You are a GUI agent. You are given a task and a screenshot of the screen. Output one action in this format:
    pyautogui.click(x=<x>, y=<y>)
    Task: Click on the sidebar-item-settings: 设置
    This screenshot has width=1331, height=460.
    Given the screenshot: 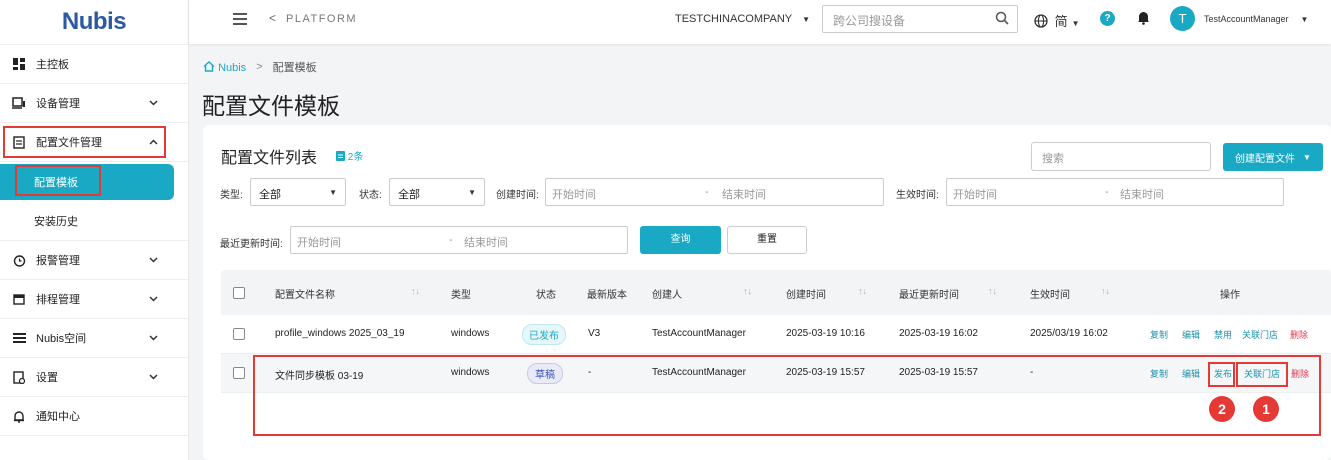 What is the action you would take?
    pyautogui.click(x=94, y=377)
    